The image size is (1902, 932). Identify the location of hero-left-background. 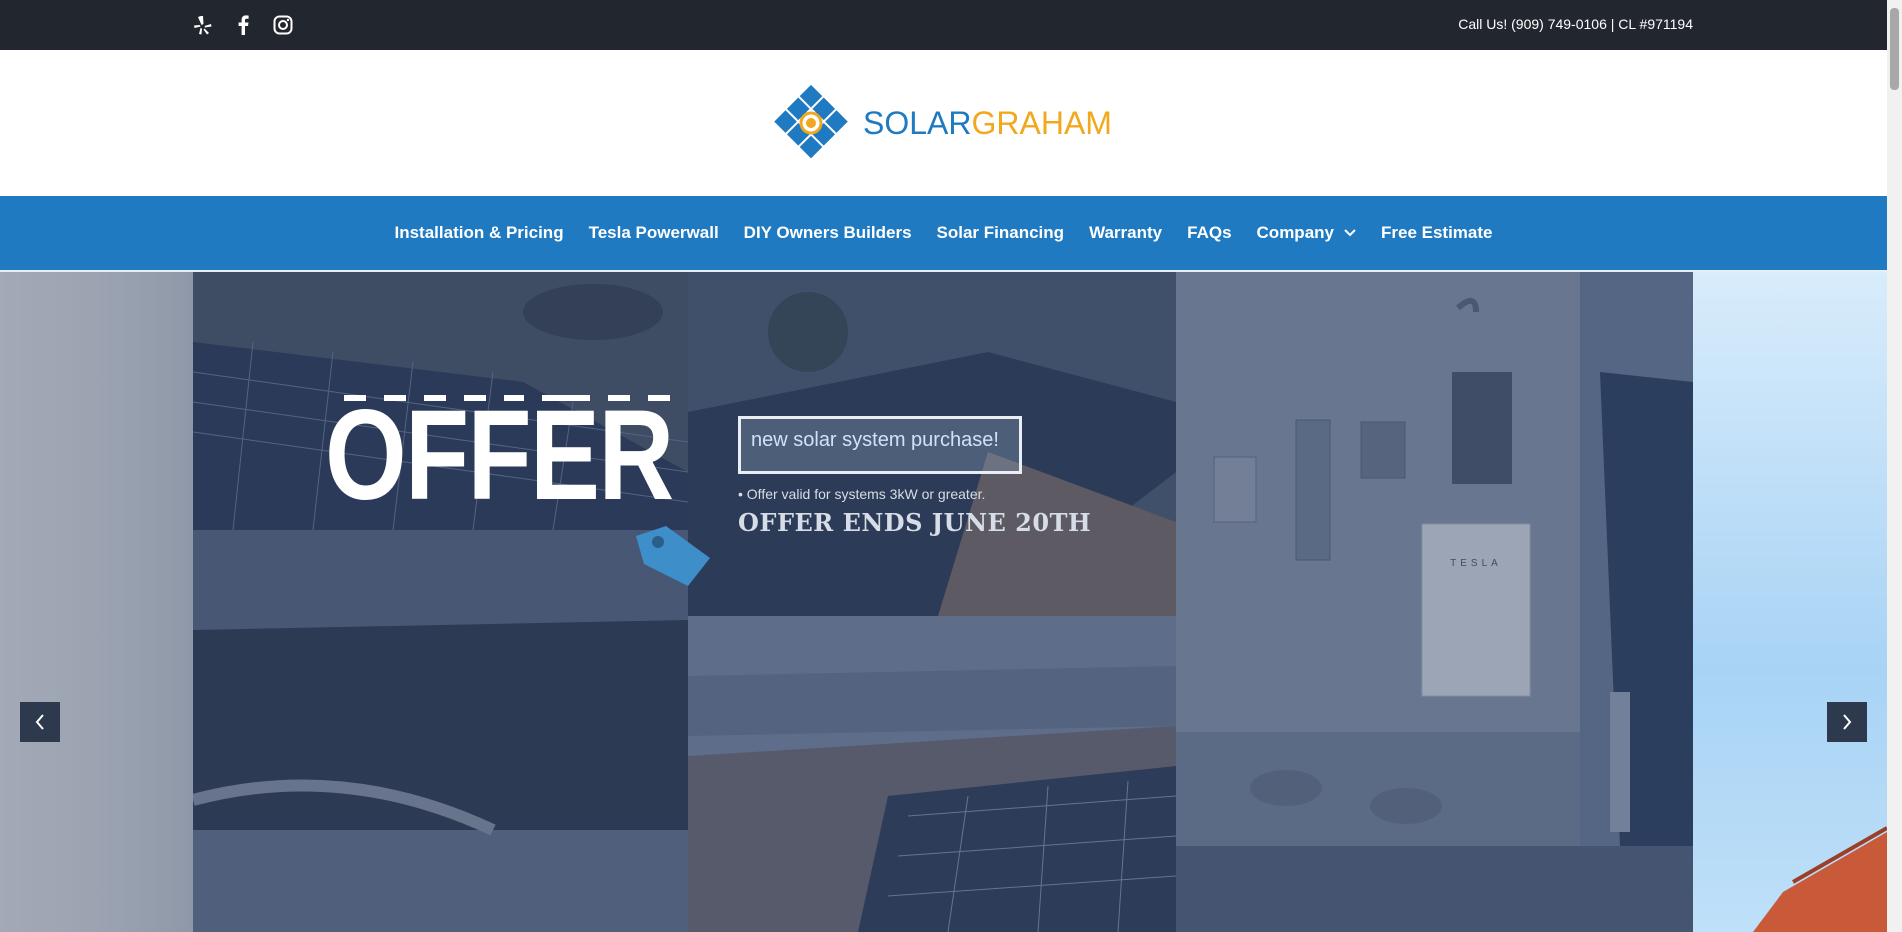
(96, 602).